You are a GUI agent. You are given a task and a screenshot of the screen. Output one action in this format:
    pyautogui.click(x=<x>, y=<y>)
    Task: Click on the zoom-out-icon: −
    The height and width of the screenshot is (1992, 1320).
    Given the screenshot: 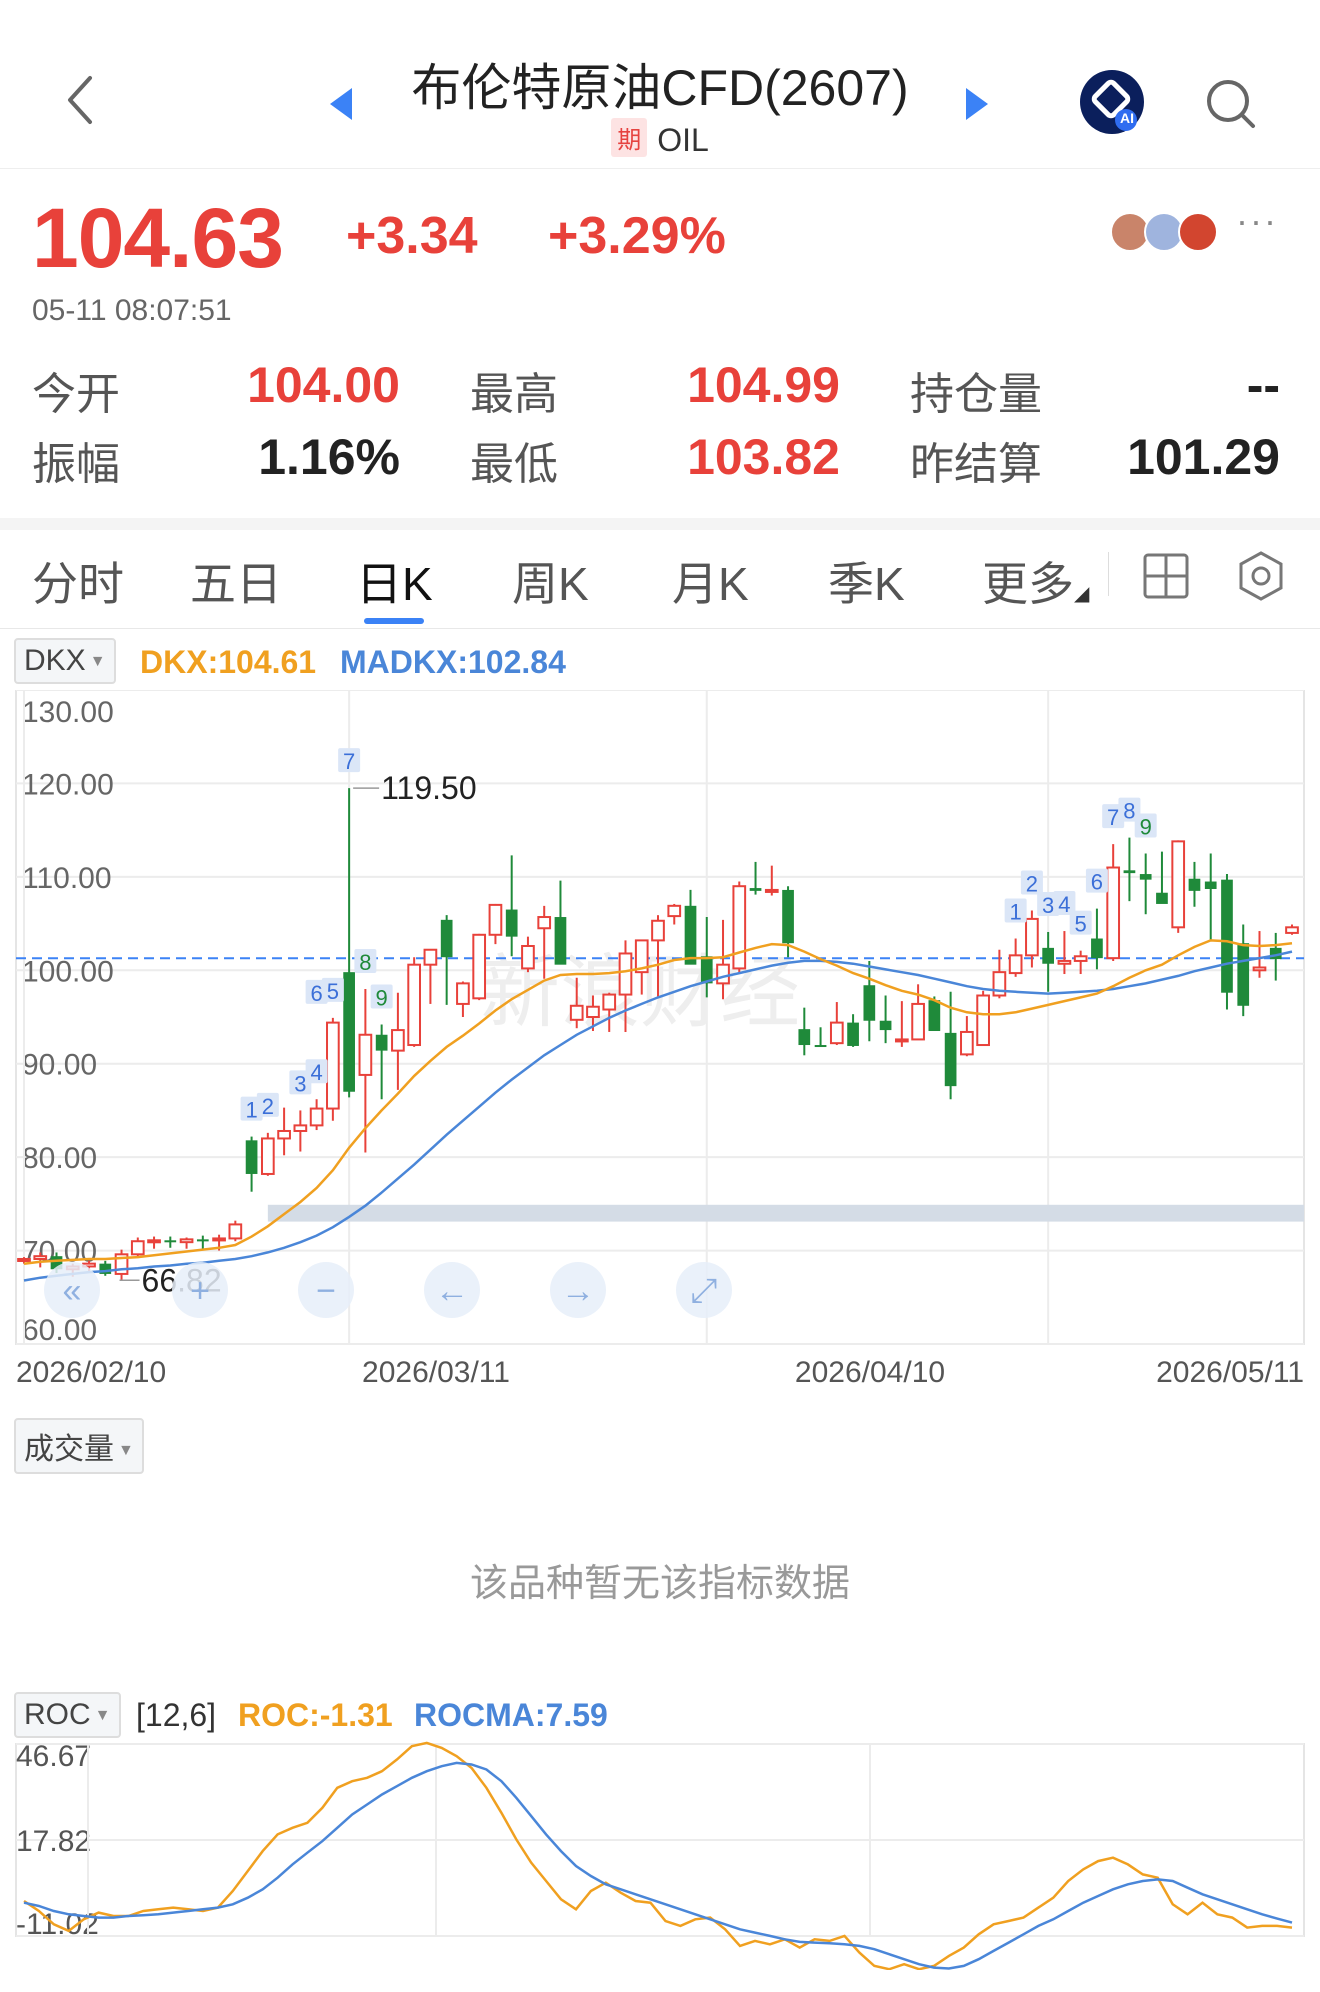 What is the action you would take?
    pyautogui.click(x=326, y=1291)
    